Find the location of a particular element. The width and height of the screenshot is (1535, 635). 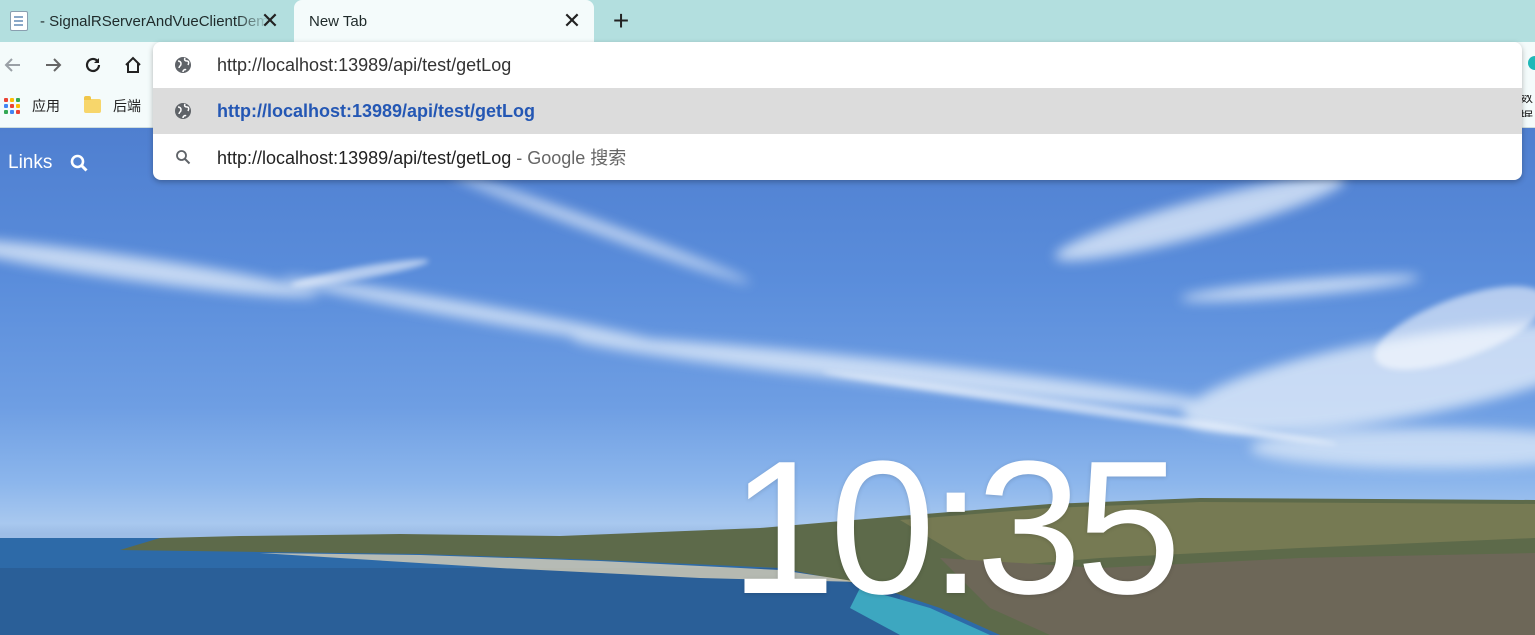

address-bar-input is located at coordinates (842, 65).